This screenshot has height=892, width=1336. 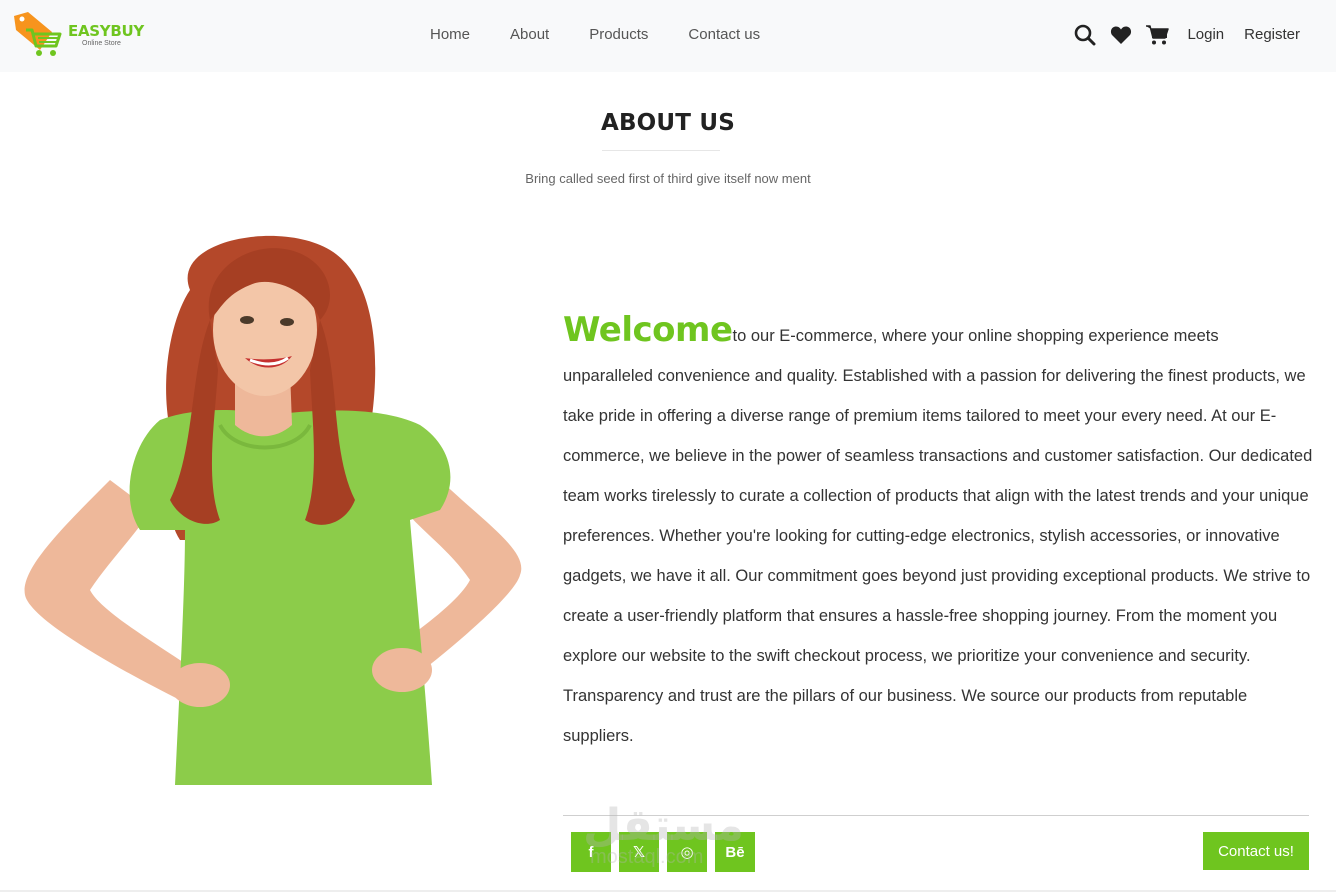 I want to click on shopping-tag-cart-icon, so click(x=38, y=35).